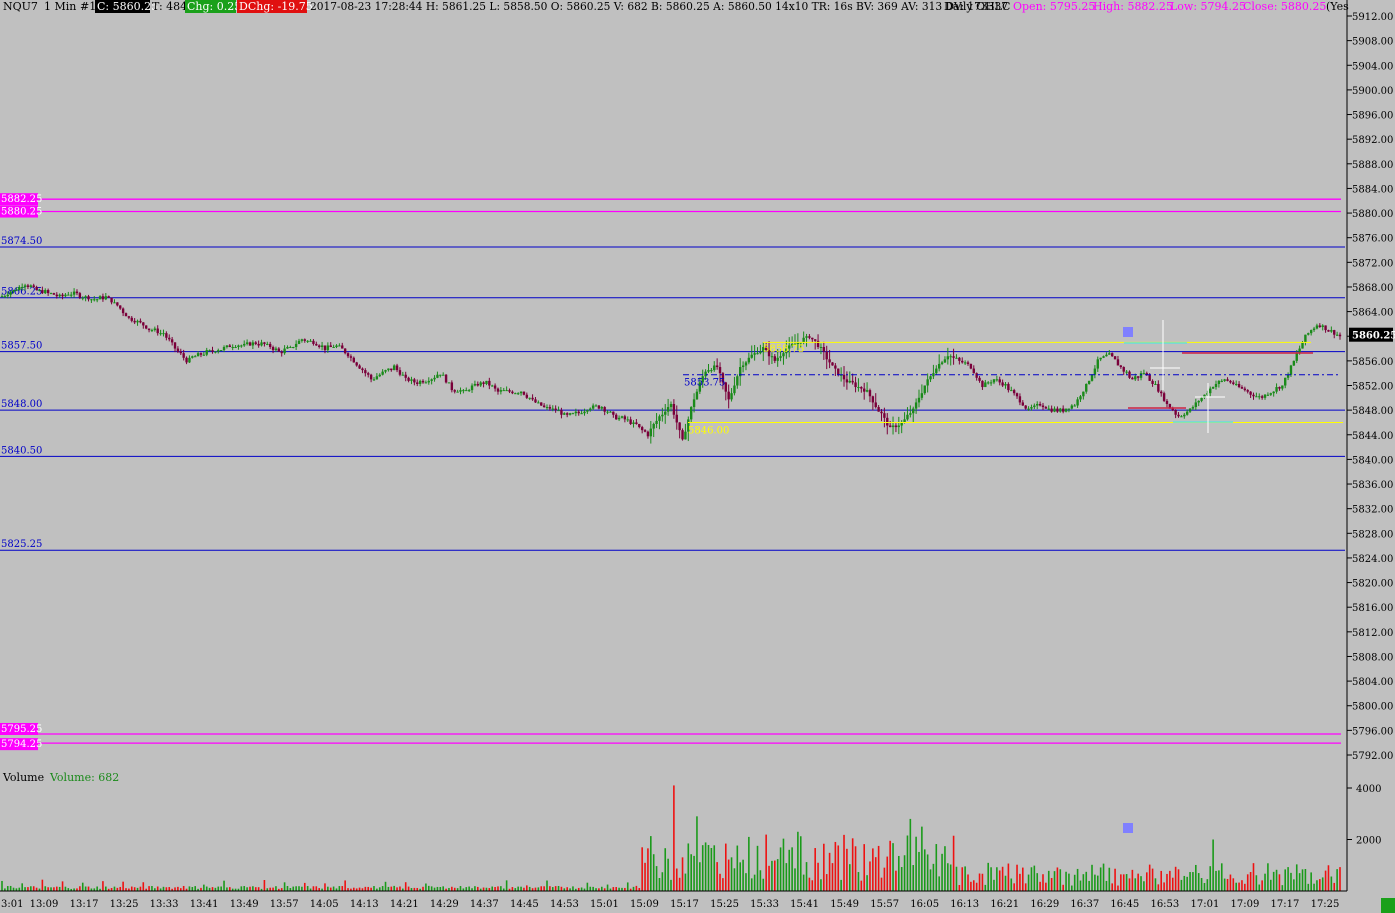  What do you see at coordinates (1372, 42) in the screenshot?
I see `price-tick-label: 5908.00` at bounding box center [1372, 42].